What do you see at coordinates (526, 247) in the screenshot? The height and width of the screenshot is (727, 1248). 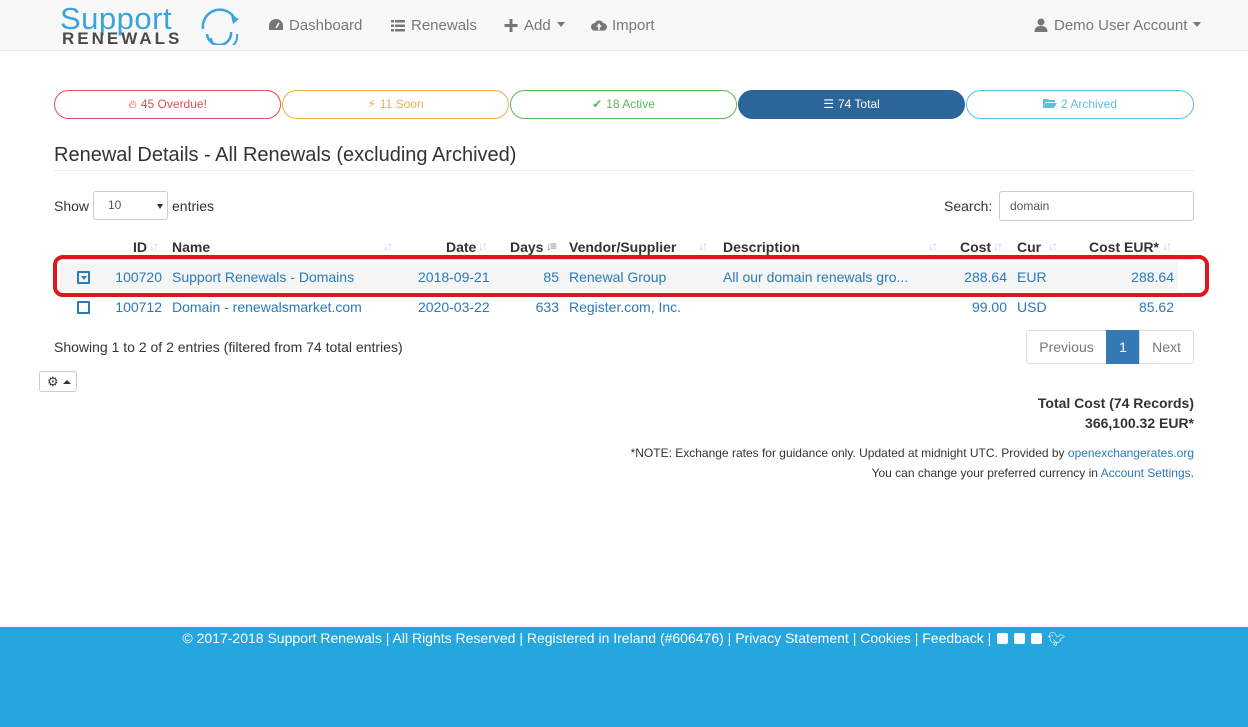 I see `col-header-days: Days` at bounding box center [526, 247].